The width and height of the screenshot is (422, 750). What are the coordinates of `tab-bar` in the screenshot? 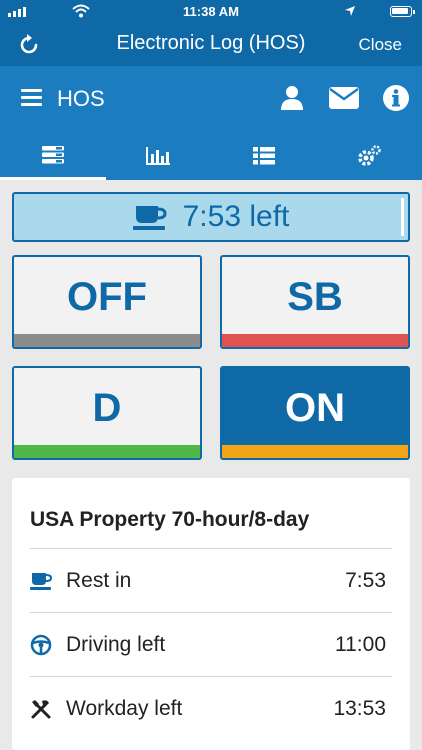 It's located at (211, 156).